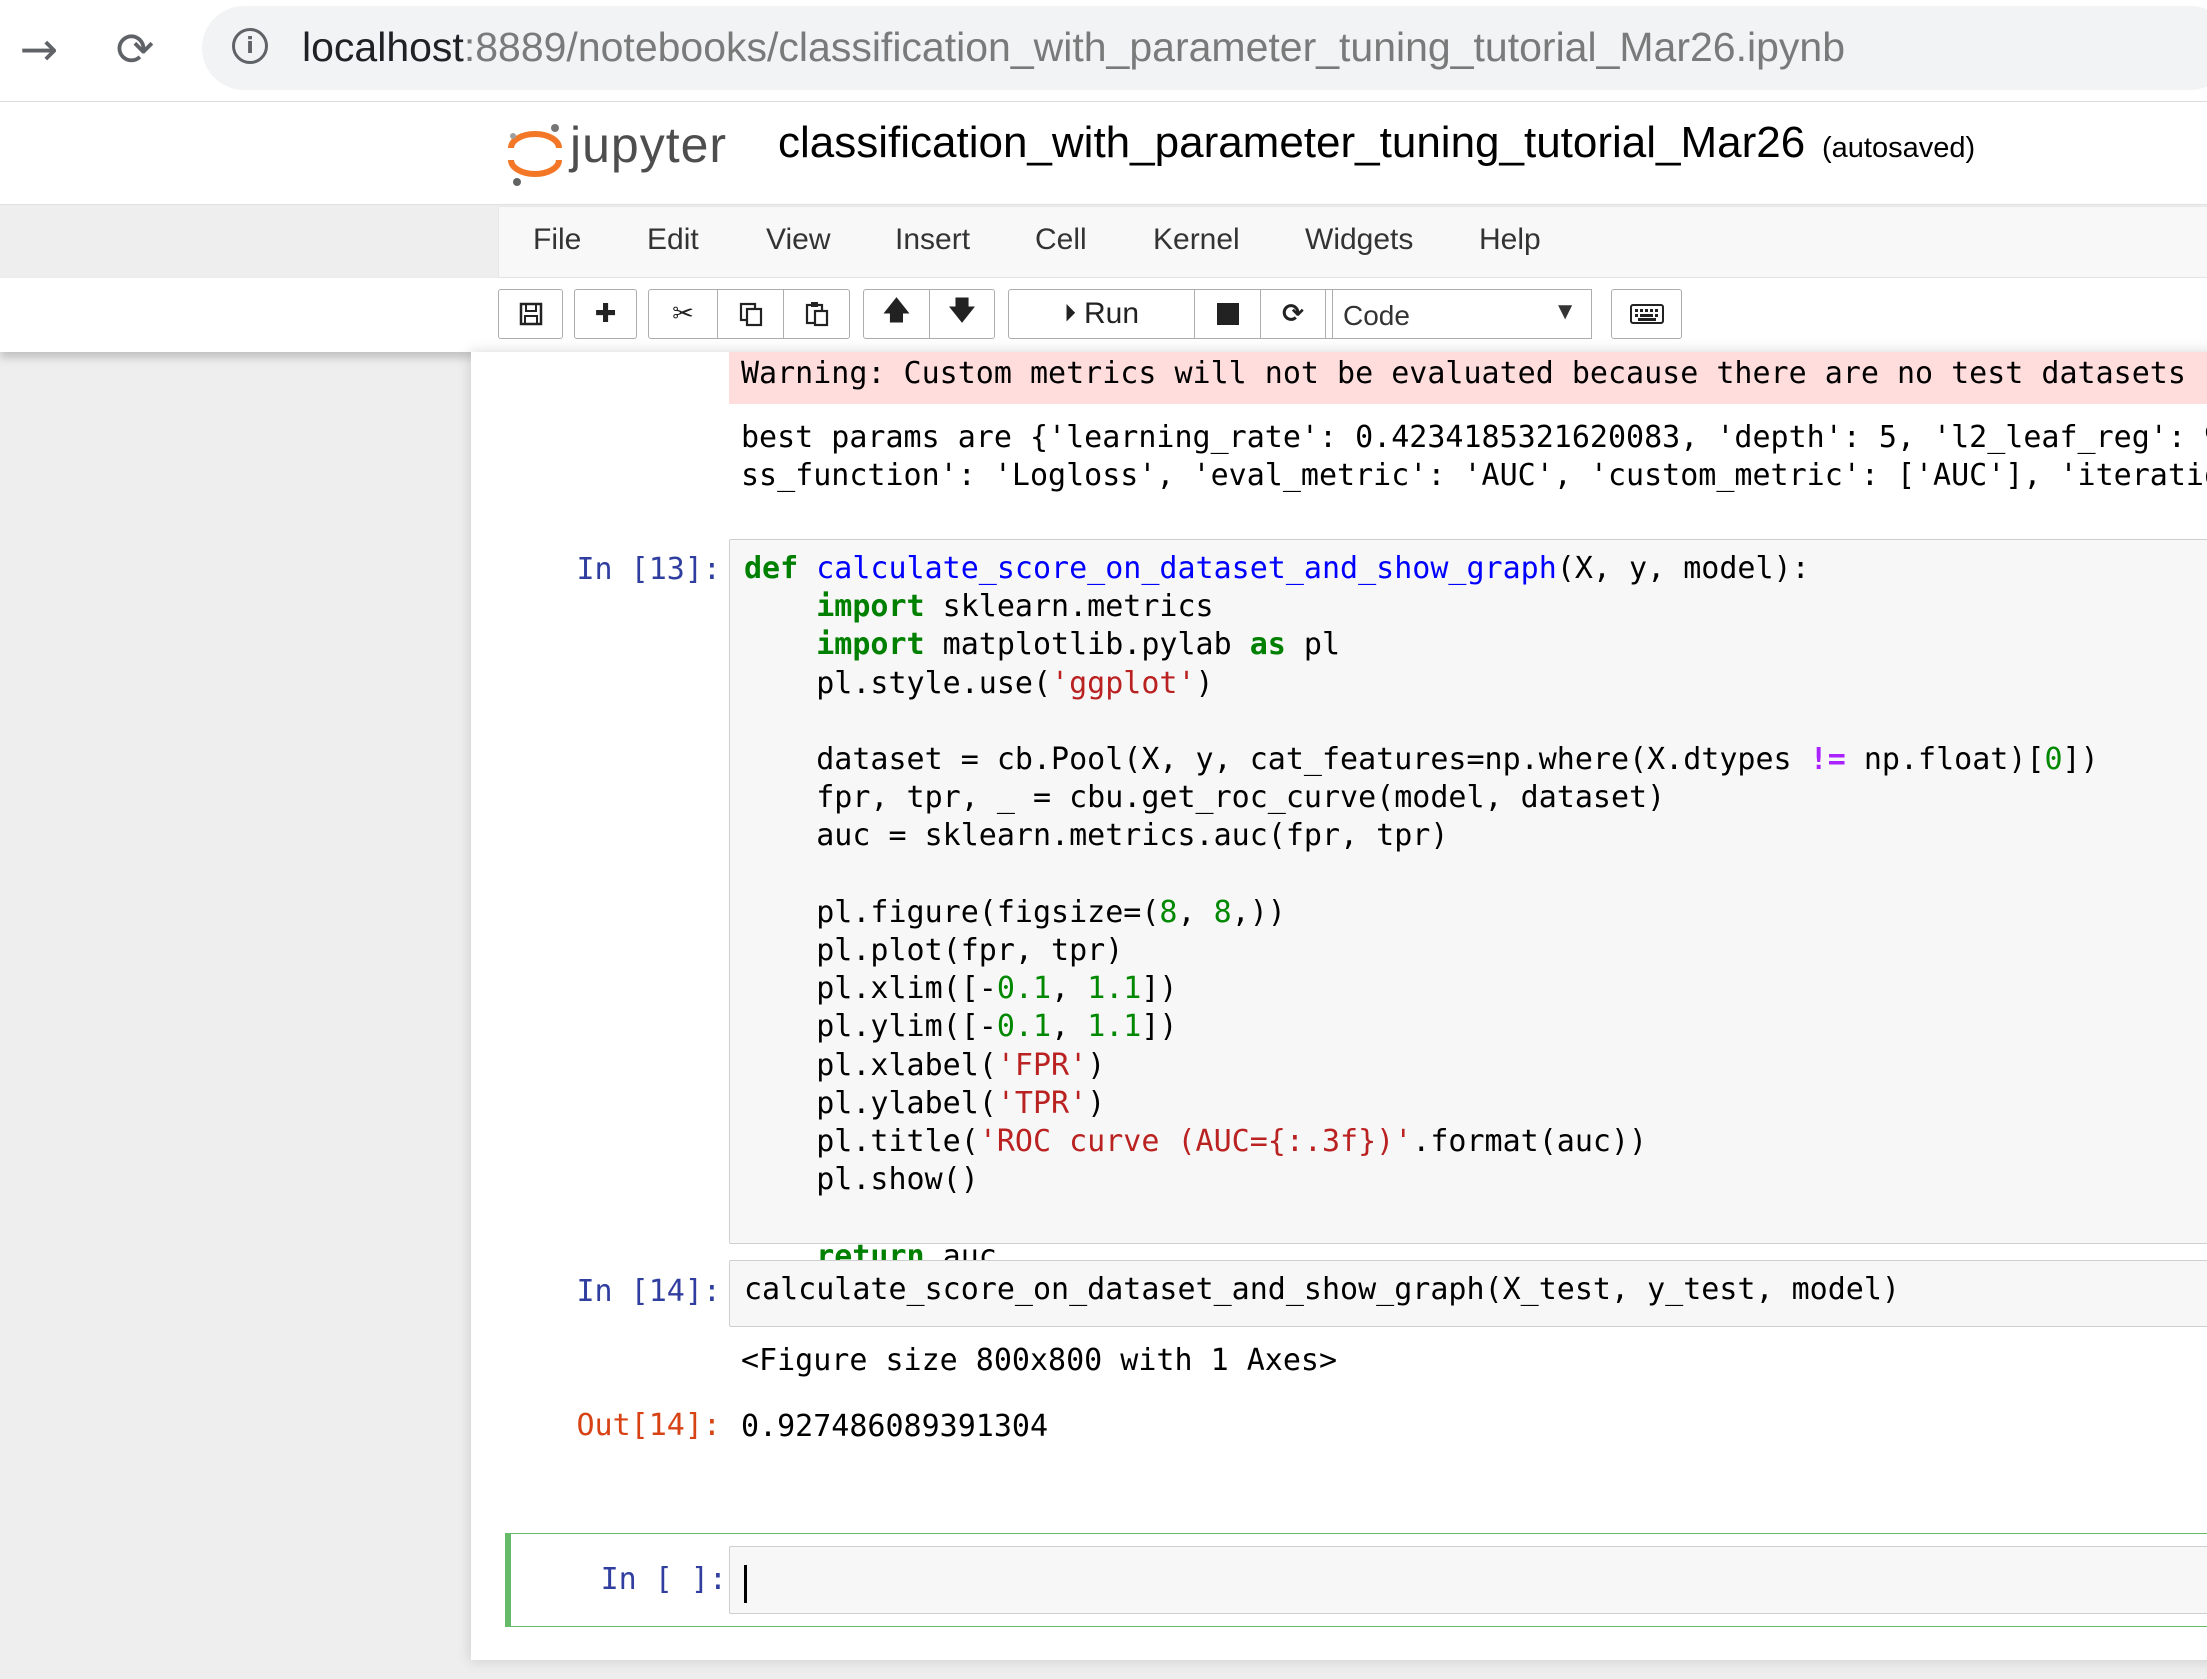  I want to click on clipboard-group: ✂, so click(749, 314).